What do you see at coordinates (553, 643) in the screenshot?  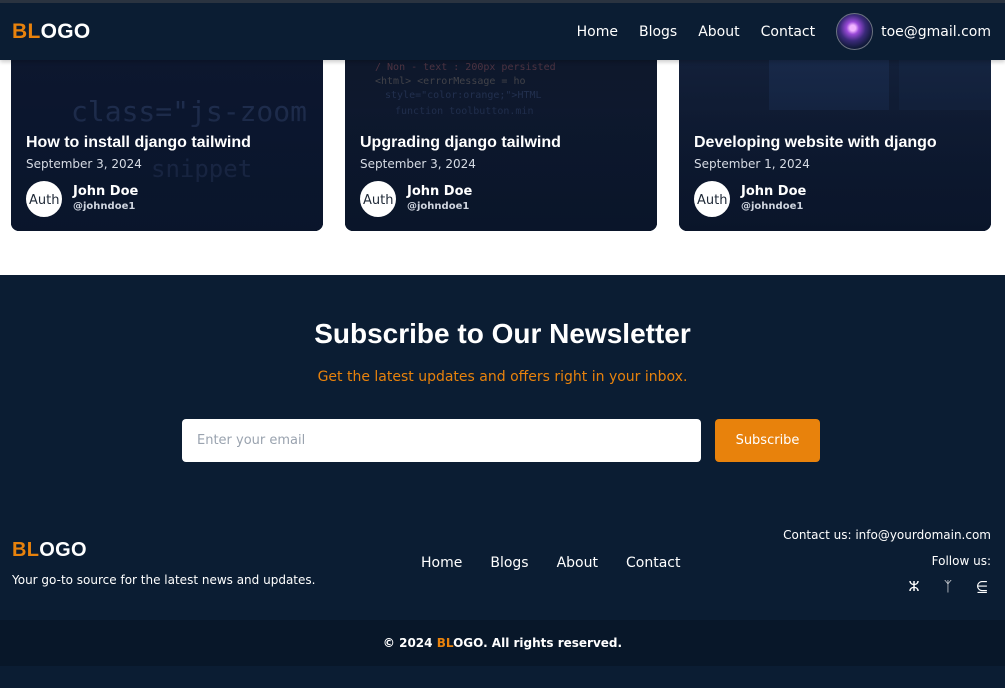 I see `copyright-suffix: . All rights reserved.` at bounding box center [553, 643].